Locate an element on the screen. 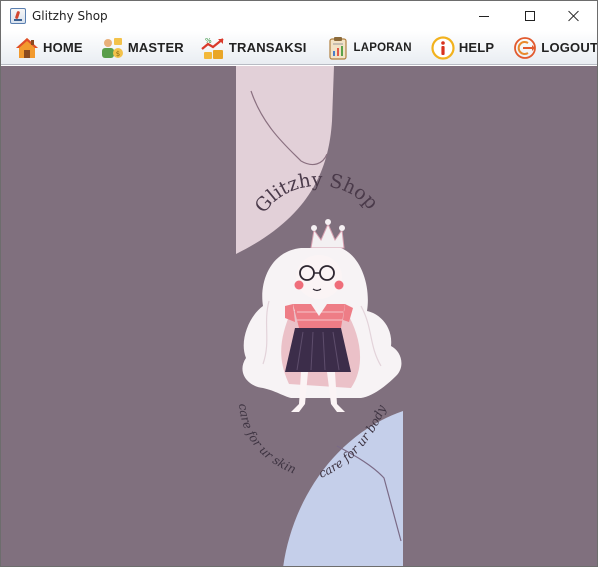 This screenshot has width=598, height=567. girl-illustration is located at coordinates (322, 315).